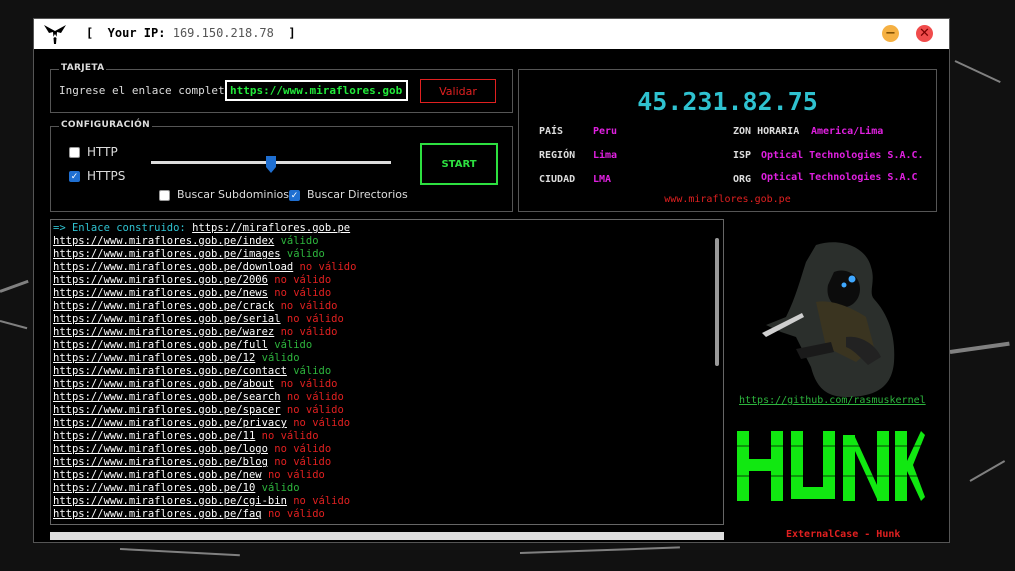  Describe the element at coordinates (491, 34) in the screenshot. I see `title-bar: [ Your IP: 169.150.218.78 ] − ✕` at that location.